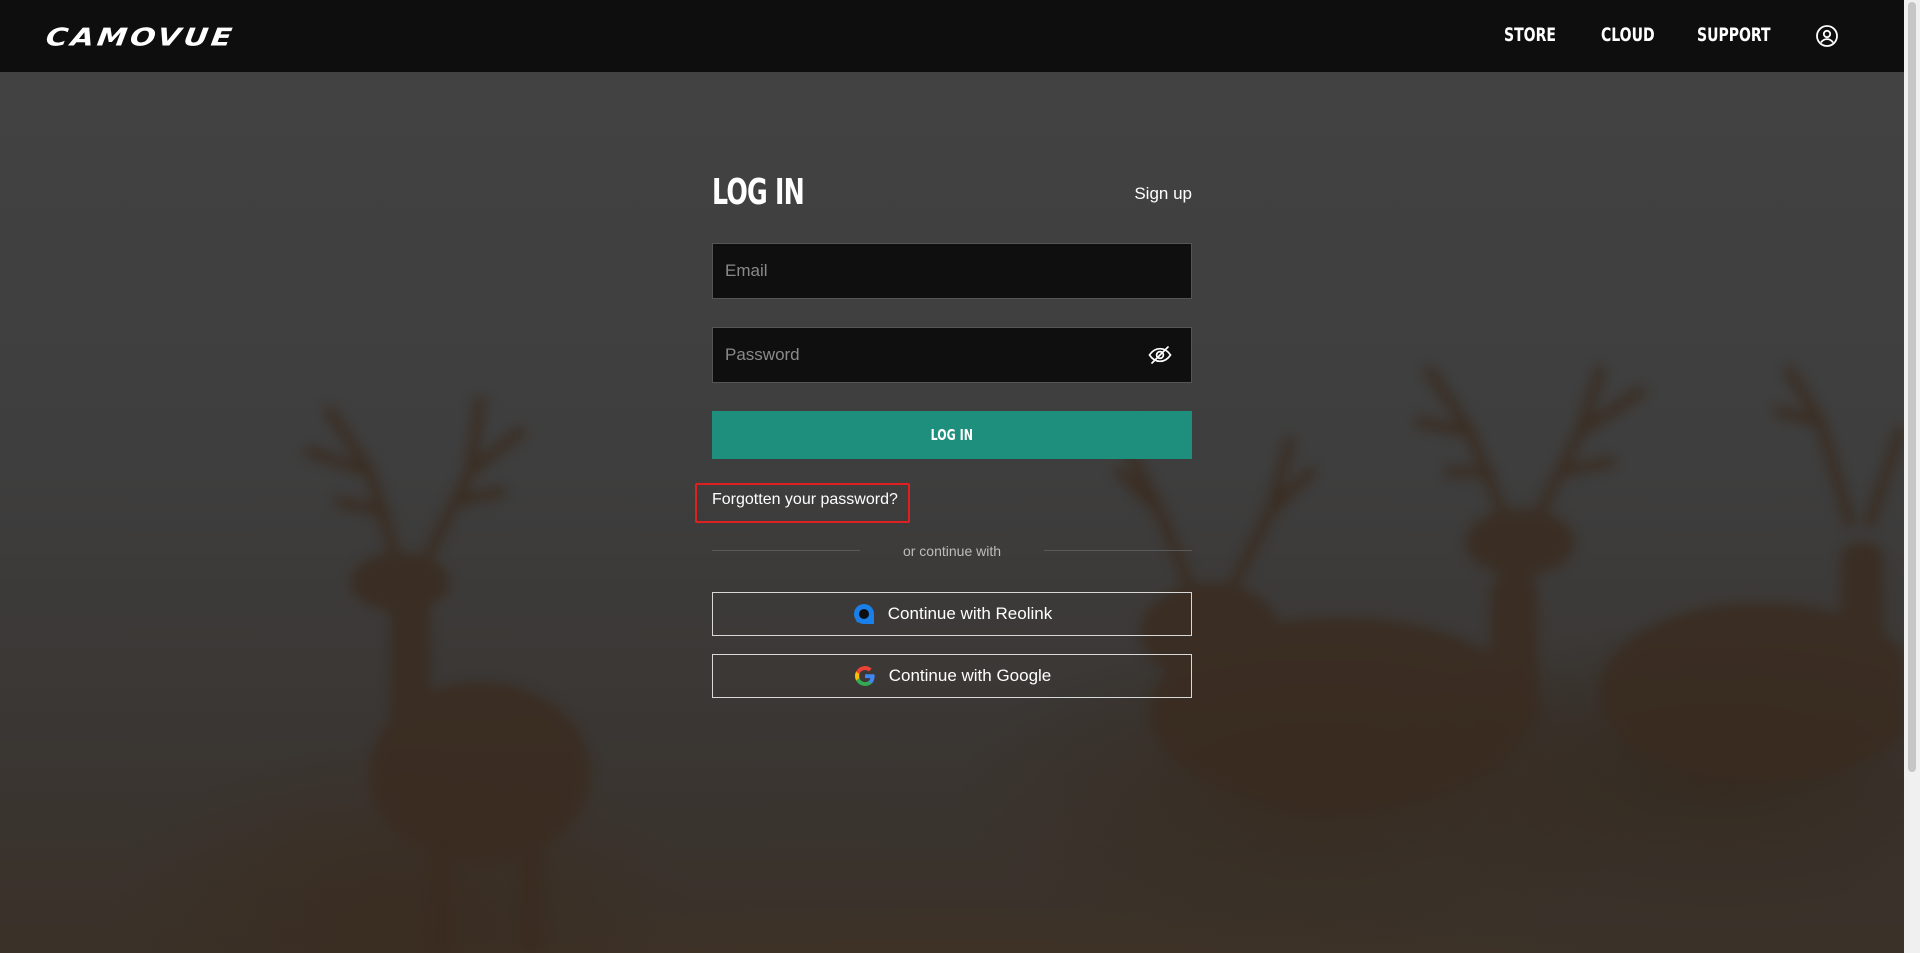 This screenshot has height=953, width=1920. I want to click on google-logo-icon, so click(864, 676).